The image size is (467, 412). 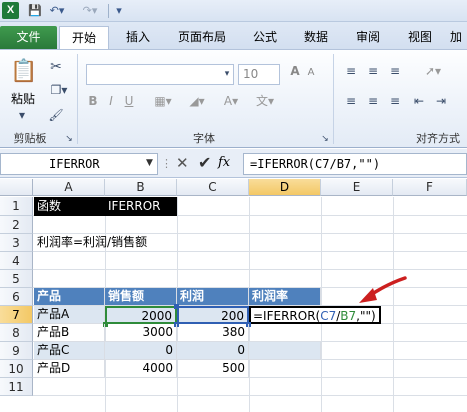 I want to click on cell-a10: 产品D, so click(x=69, y=369).